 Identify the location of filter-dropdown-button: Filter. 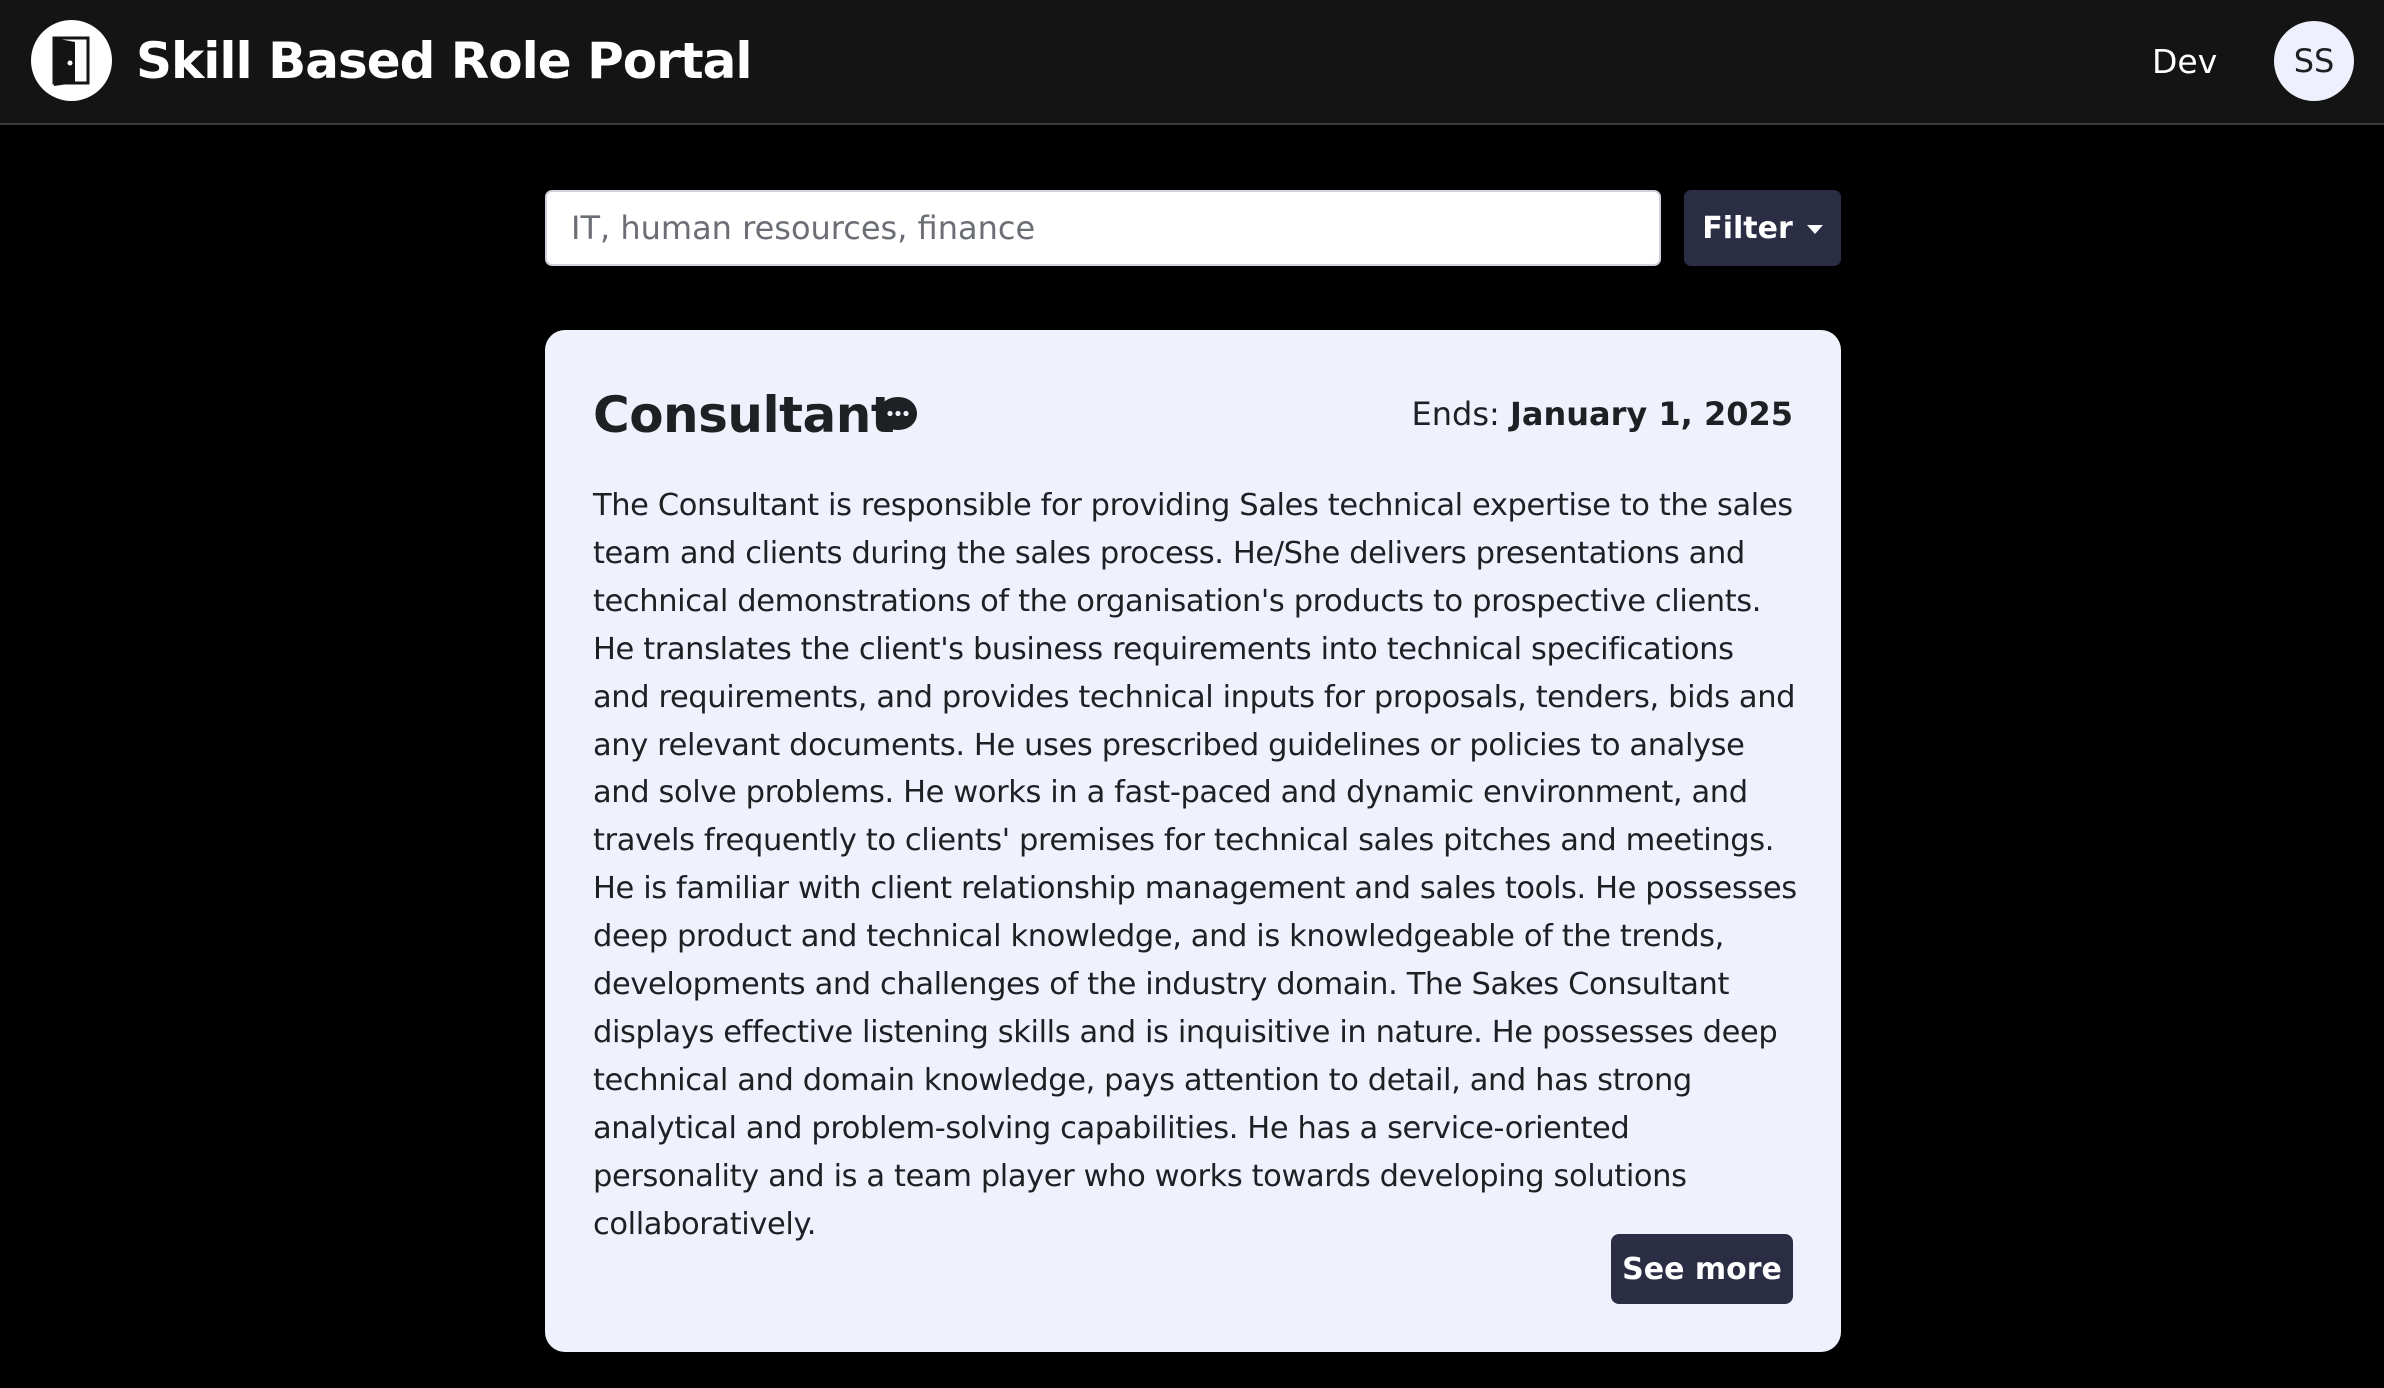
(1762, 228).